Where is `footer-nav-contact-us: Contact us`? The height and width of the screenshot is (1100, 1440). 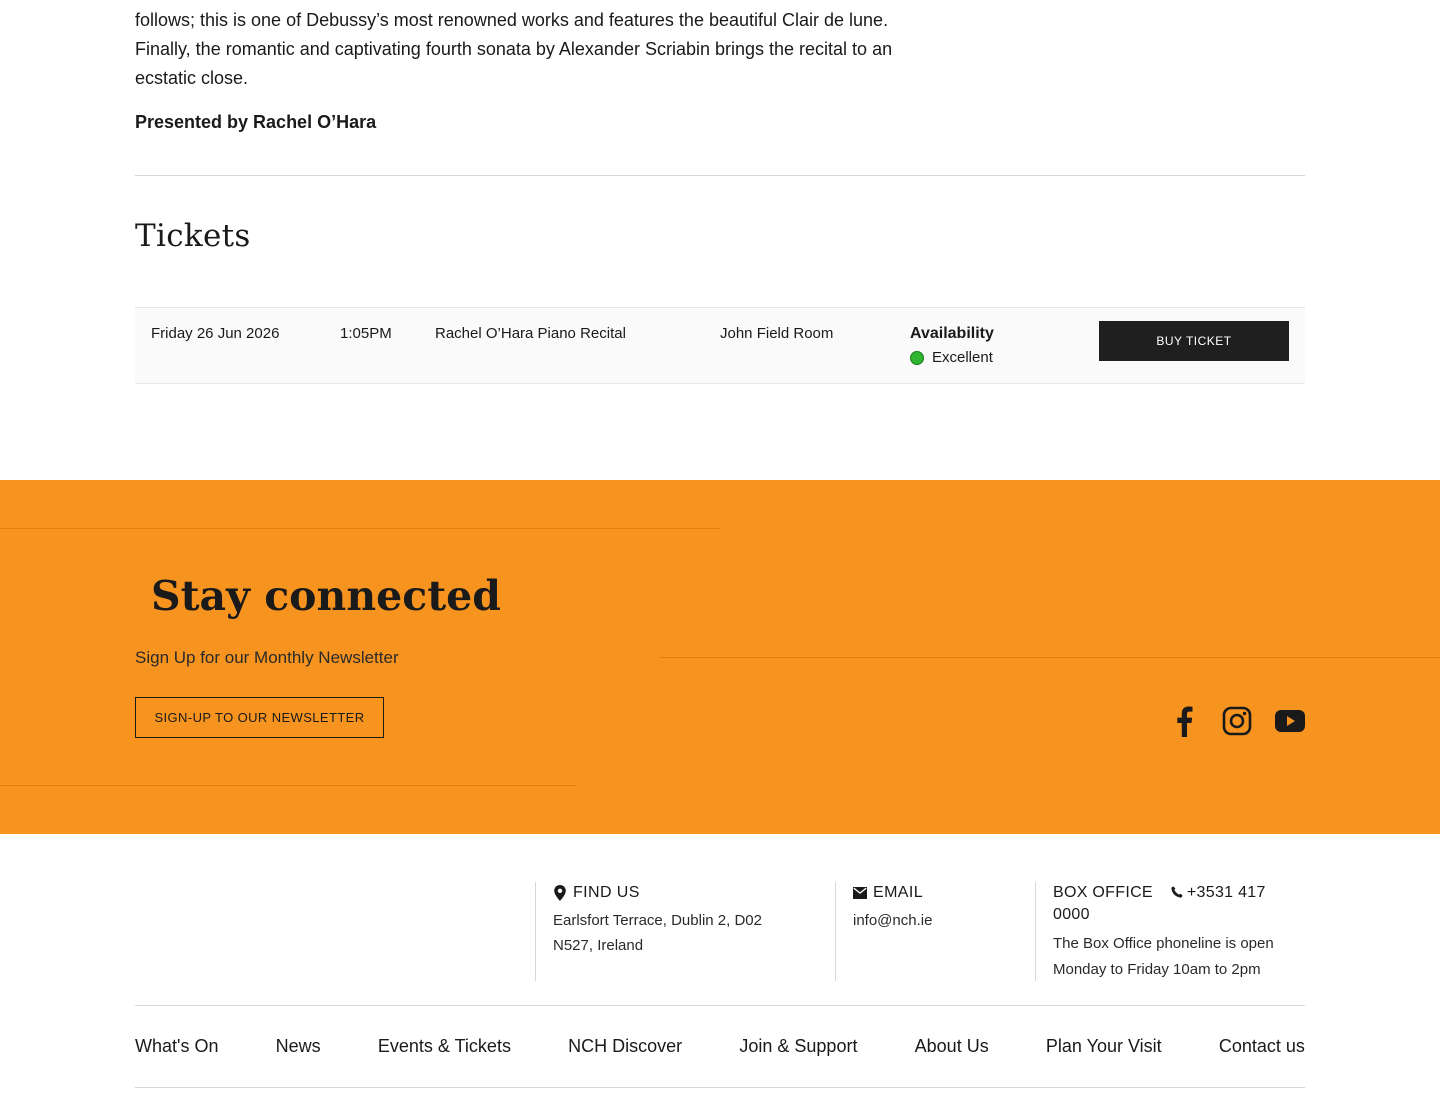 footer-nav-contact-us: Contact us is located at coordinates (1262, 1046).